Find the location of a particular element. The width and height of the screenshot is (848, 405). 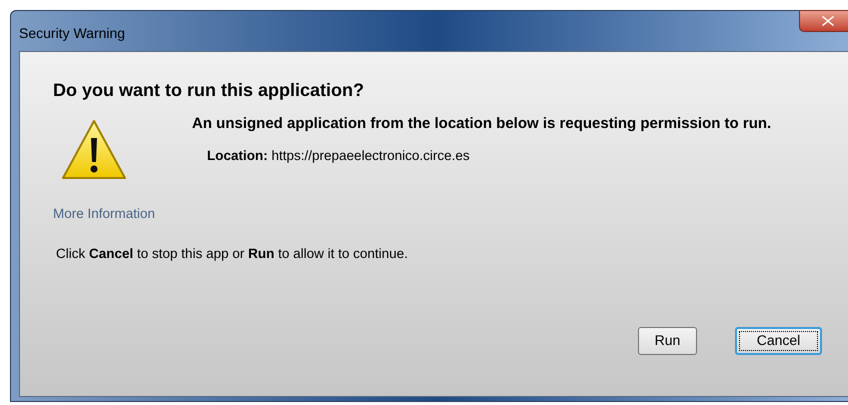

close-button is located at coordinates (823, 21).